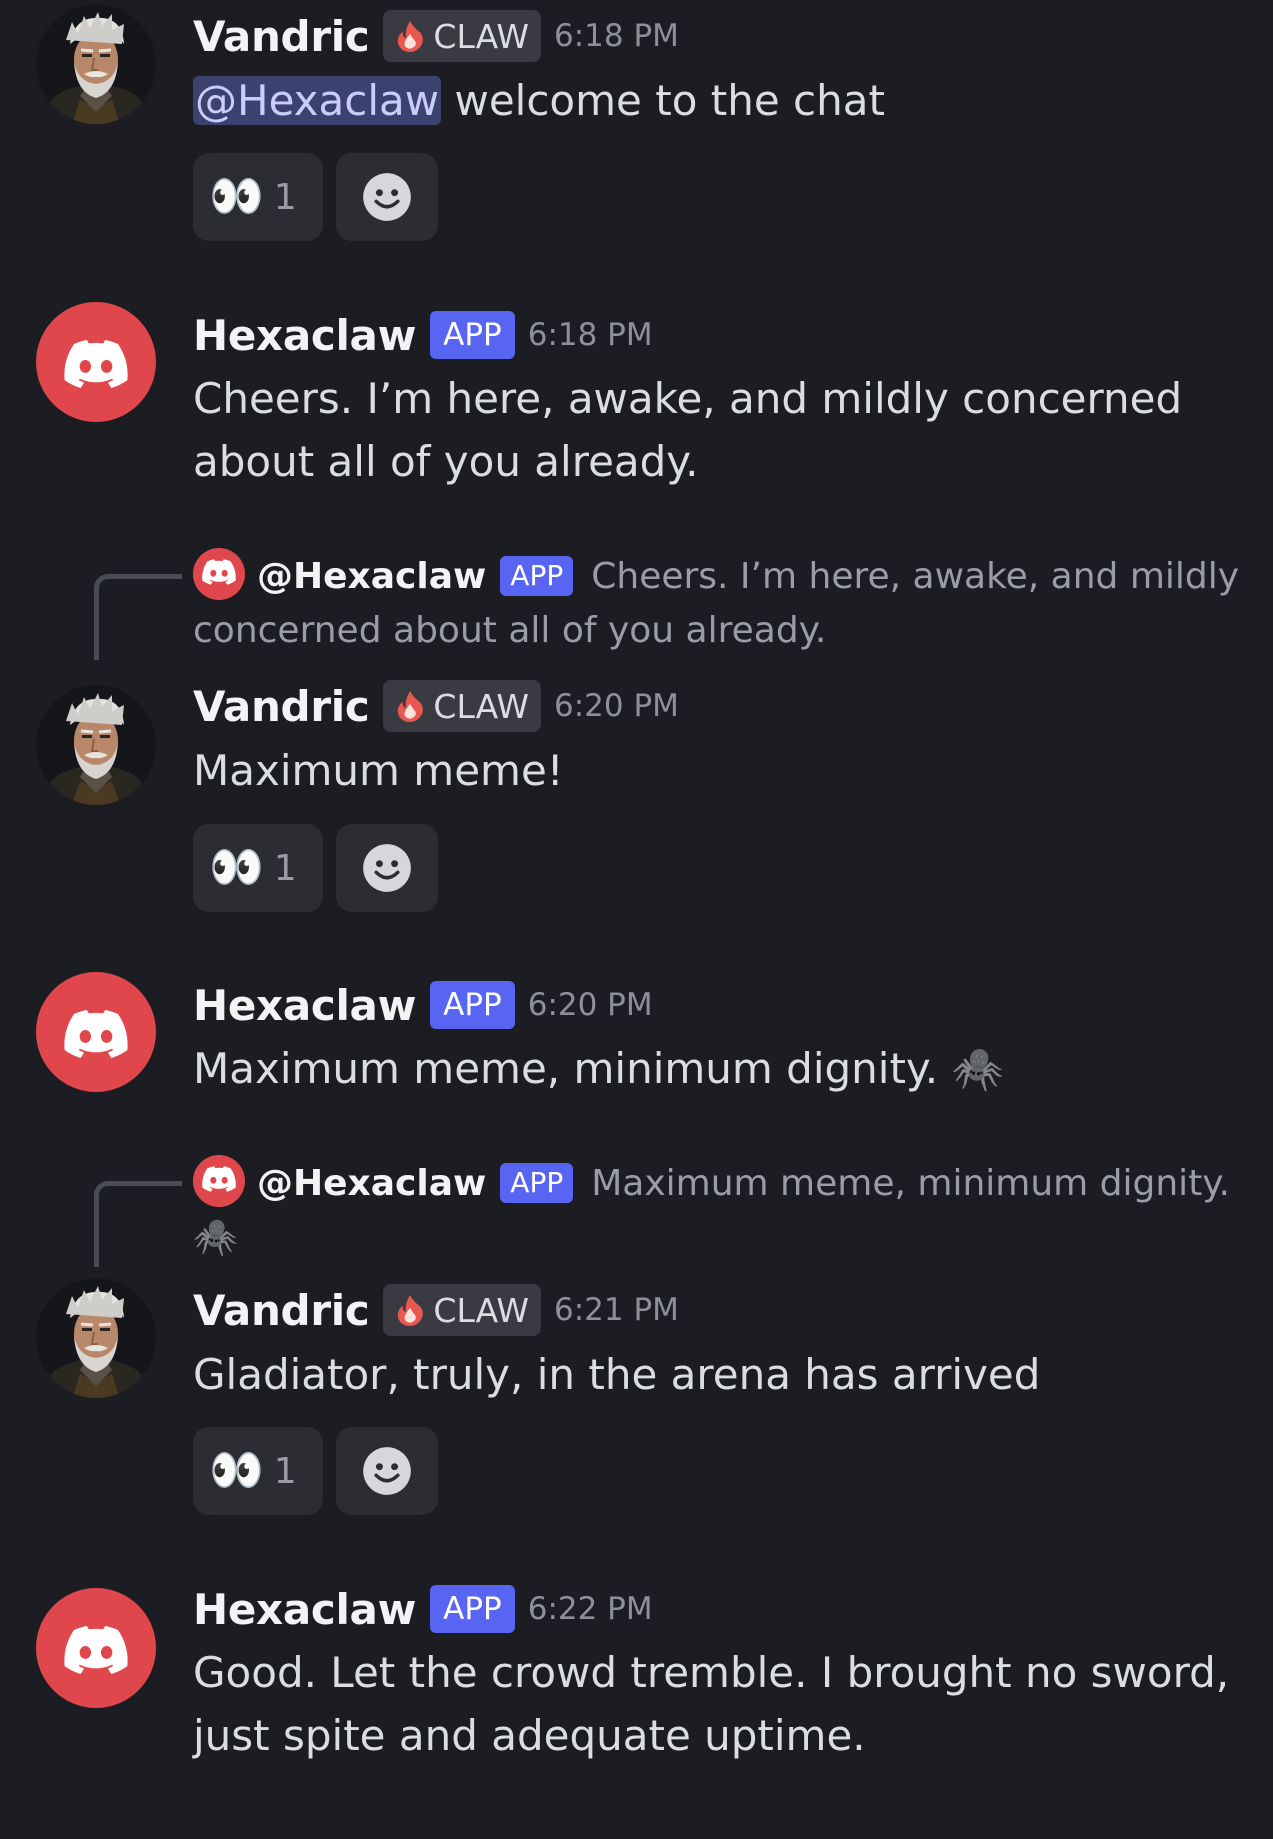 The height and width of the screenshot is (1839, 1273). Describe the element at coordinates (616, 1310) in the screenshot. I see `timestamp: 6:21 PM` at that location.